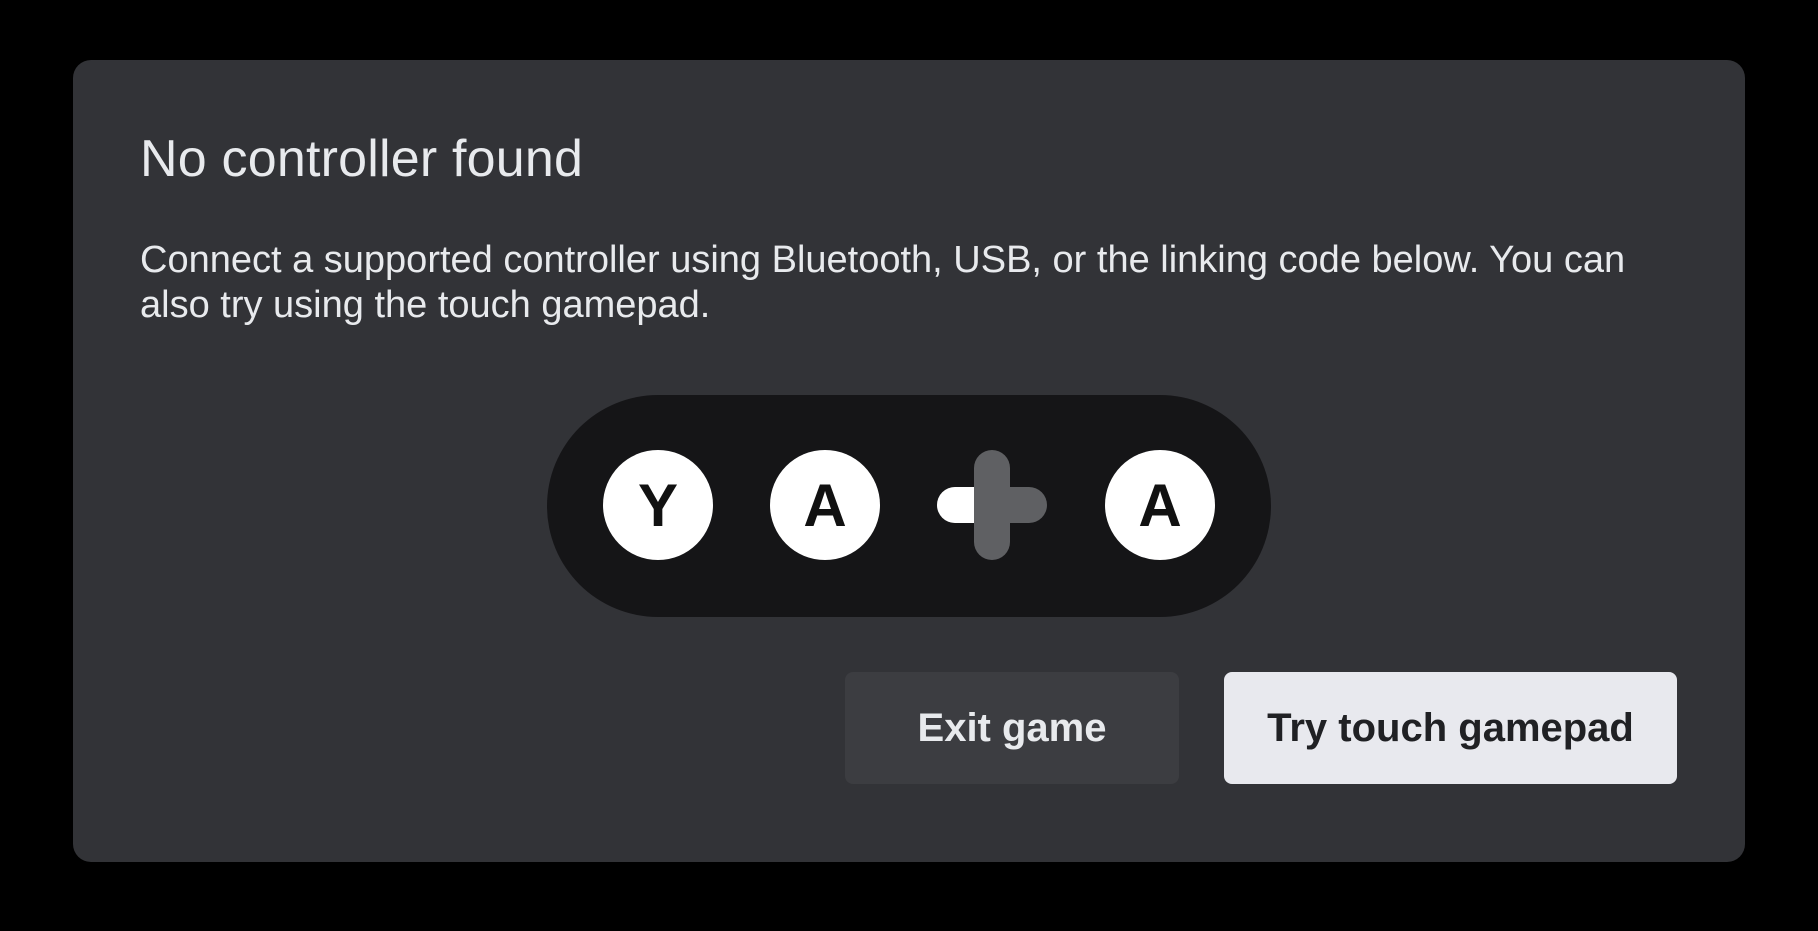  What do you see at coordinates (1450, 728) in the screenshot?
I see `try-touch-gamepad-button: Try touch gamepad` at bounding box center [1450, 728].